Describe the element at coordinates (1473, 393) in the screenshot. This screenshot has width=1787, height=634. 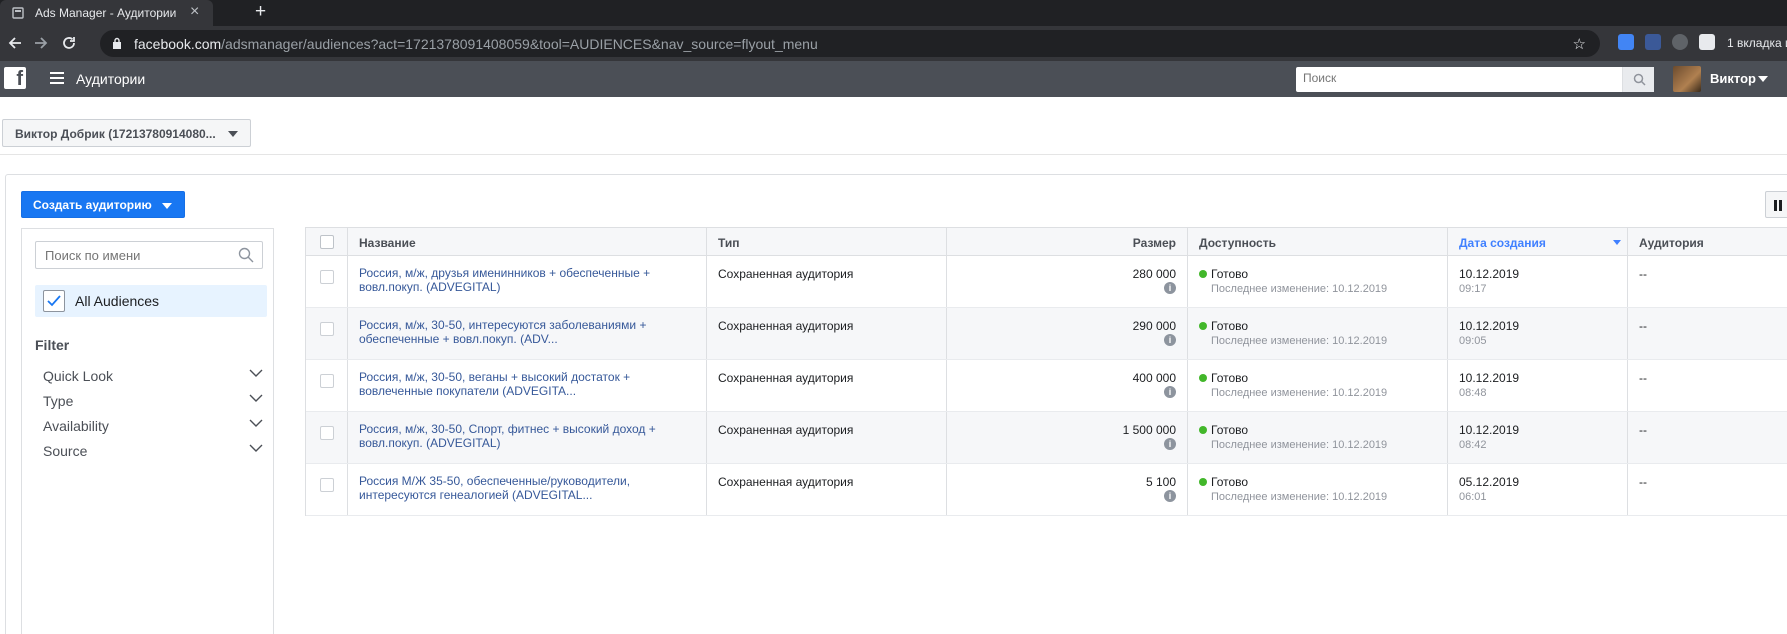
I see `created-time: 08:48` at that location.